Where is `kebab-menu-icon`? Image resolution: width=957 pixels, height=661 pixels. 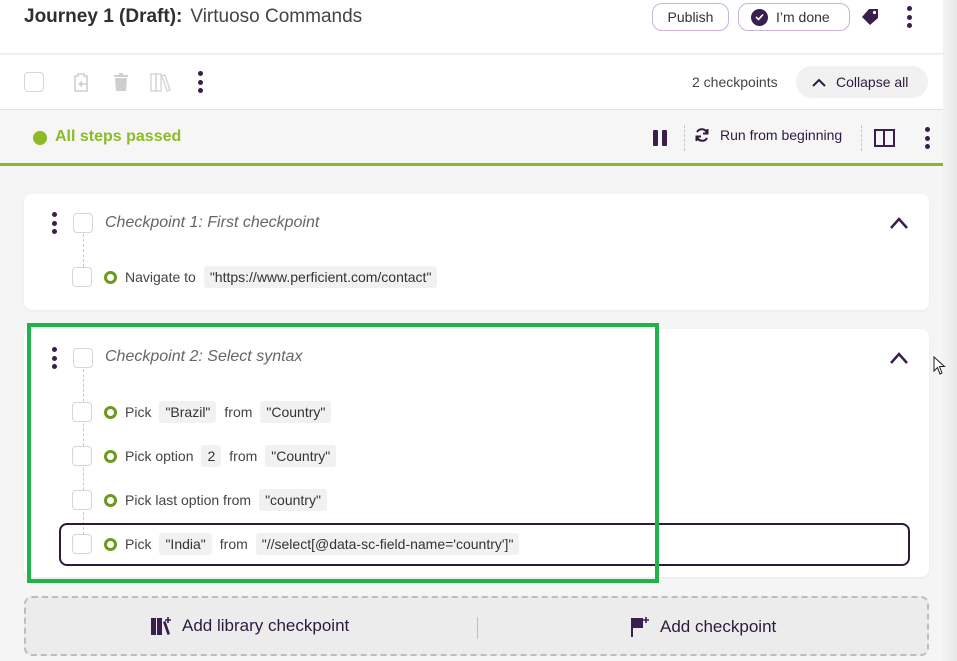 kebab-menu-icon is located at coordinates (909, 17).